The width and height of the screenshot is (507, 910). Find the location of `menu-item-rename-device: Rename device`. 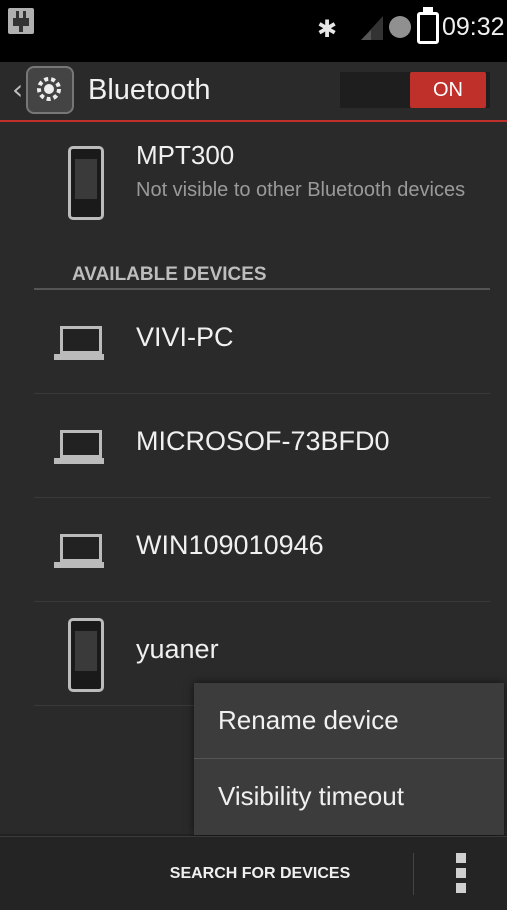

menu-item-rename-device: Rename device is located at coordinates (349, 720).